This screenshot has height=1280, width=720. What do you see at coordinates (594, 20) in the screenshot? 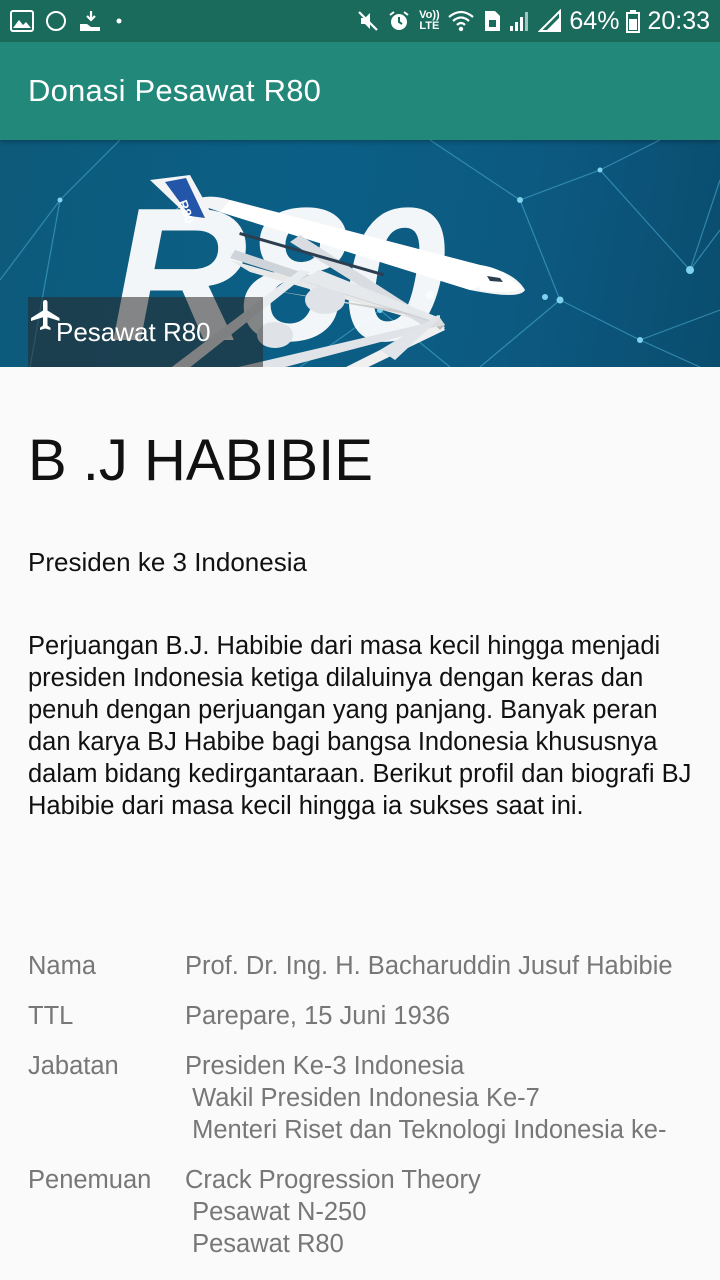
I see `battery-percent: 64%` at bounding box center [594, 20].